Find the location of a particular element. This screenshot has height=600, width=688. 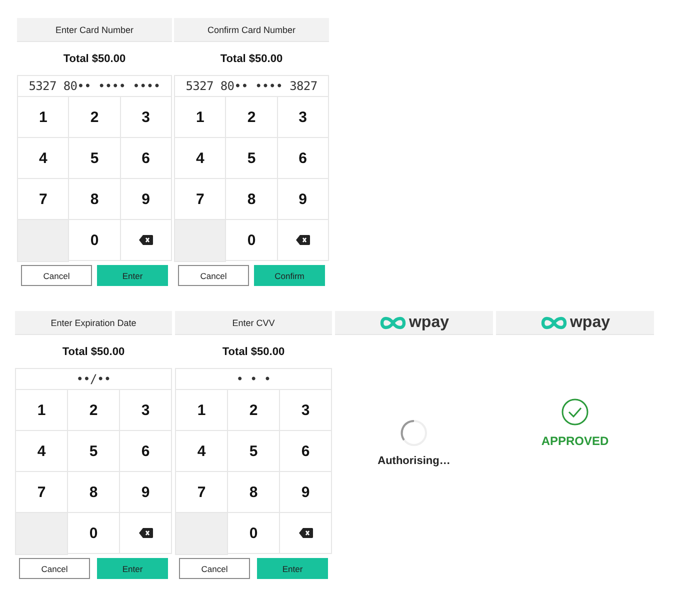

screen-title: Confirm Card Number is located at coordinates (251, 30).